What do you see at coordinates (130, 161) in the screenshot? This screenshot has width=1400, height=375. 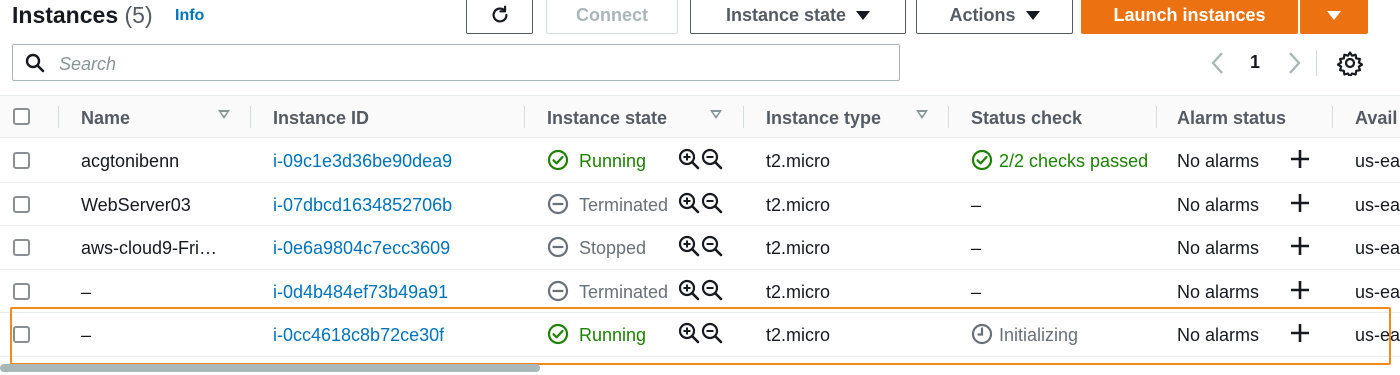 I see `instance-name: acgtonibenn` at bounding box center [130, 161].